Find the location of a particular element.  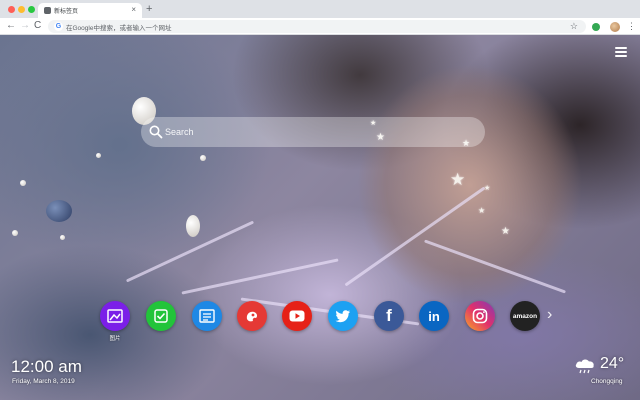

hamburger-menu-icon is located at coordinates (621, 52).